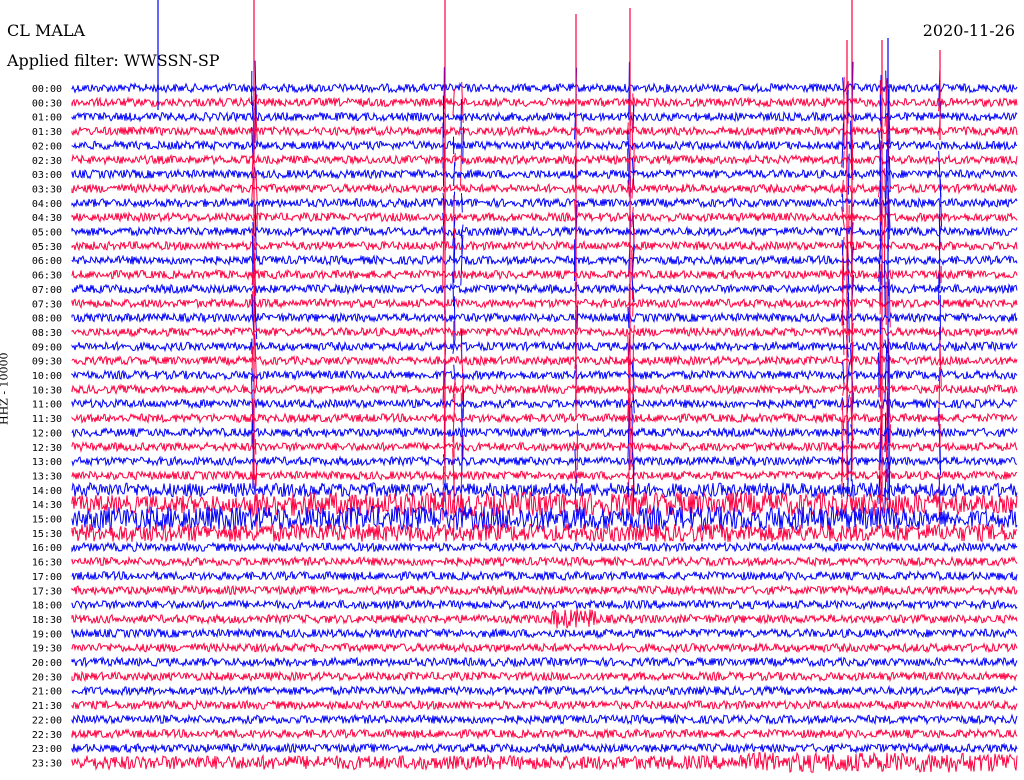 The height and width of the screenshot is (780, 1024). I want to click on row-time-label: 00:00, so click(47, 89).